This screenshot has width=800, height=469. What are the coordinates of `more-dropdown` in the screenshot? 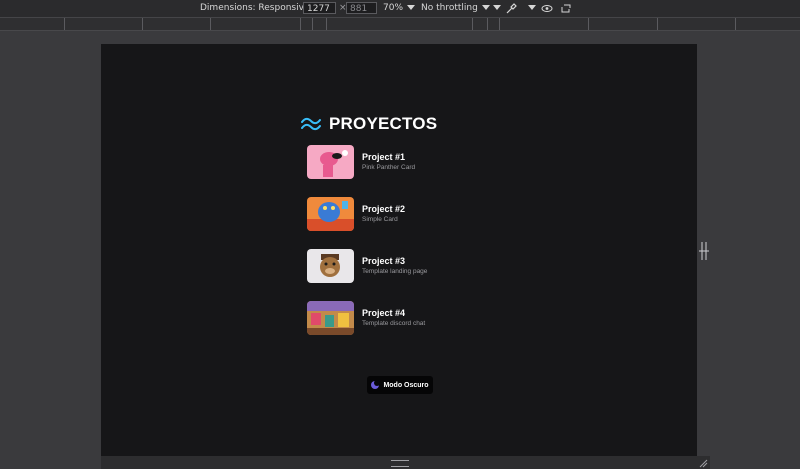 It's located at (495, 8).